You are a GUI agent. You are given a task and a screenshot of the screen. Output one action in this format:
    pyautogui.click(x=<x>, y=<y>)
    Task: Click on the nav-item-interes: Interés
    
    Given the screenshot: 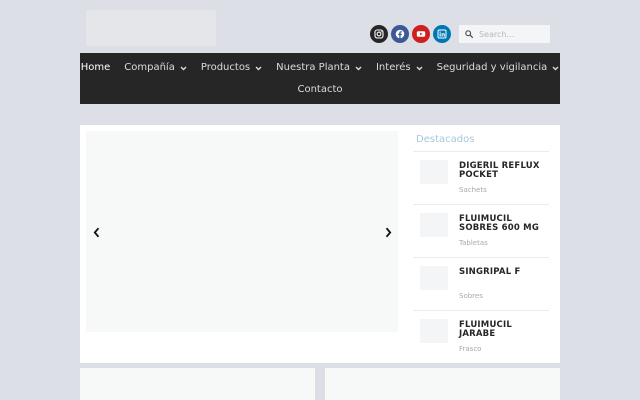 What is the action you would take?
    pyautogui.click(x=399, y=68)
    